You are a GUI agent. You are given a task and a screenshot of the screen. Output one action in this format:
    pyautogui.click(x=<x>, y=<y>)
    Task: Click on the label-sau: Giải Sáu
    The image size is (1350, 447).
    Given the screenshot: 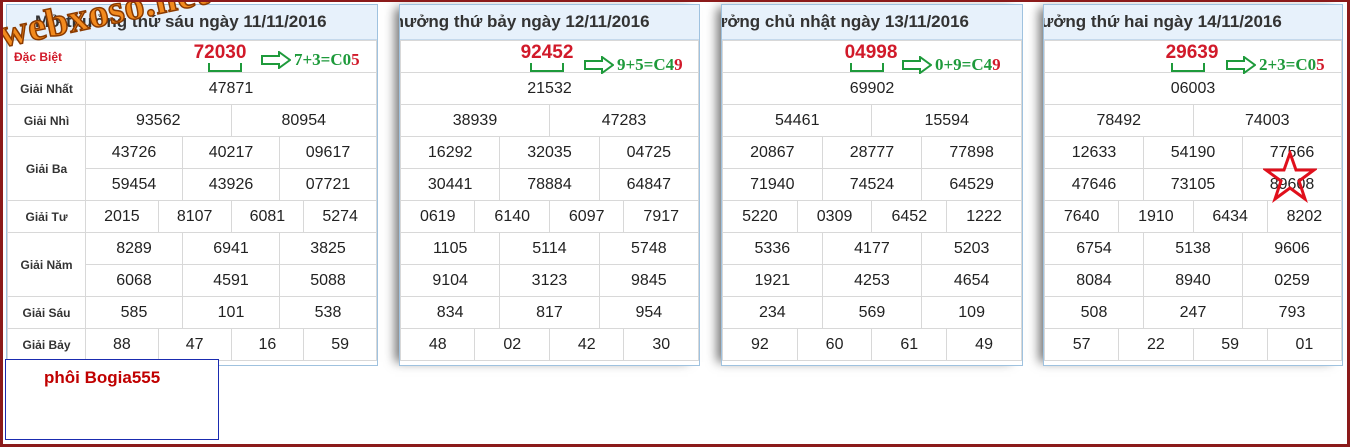 What is the action you would take?
    pyautogui.click(x=46, y=312)
    